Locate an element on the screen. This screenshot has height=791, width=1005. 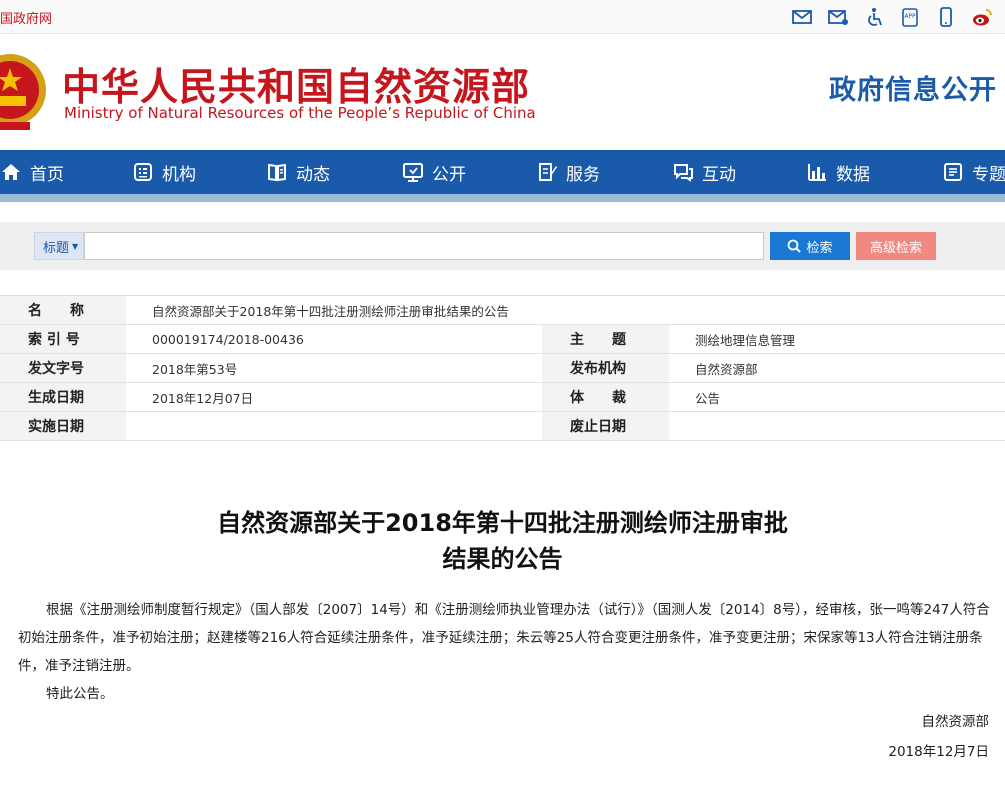
top-utility-bar: 国政府网 APP is located at coordinates (502, 17).